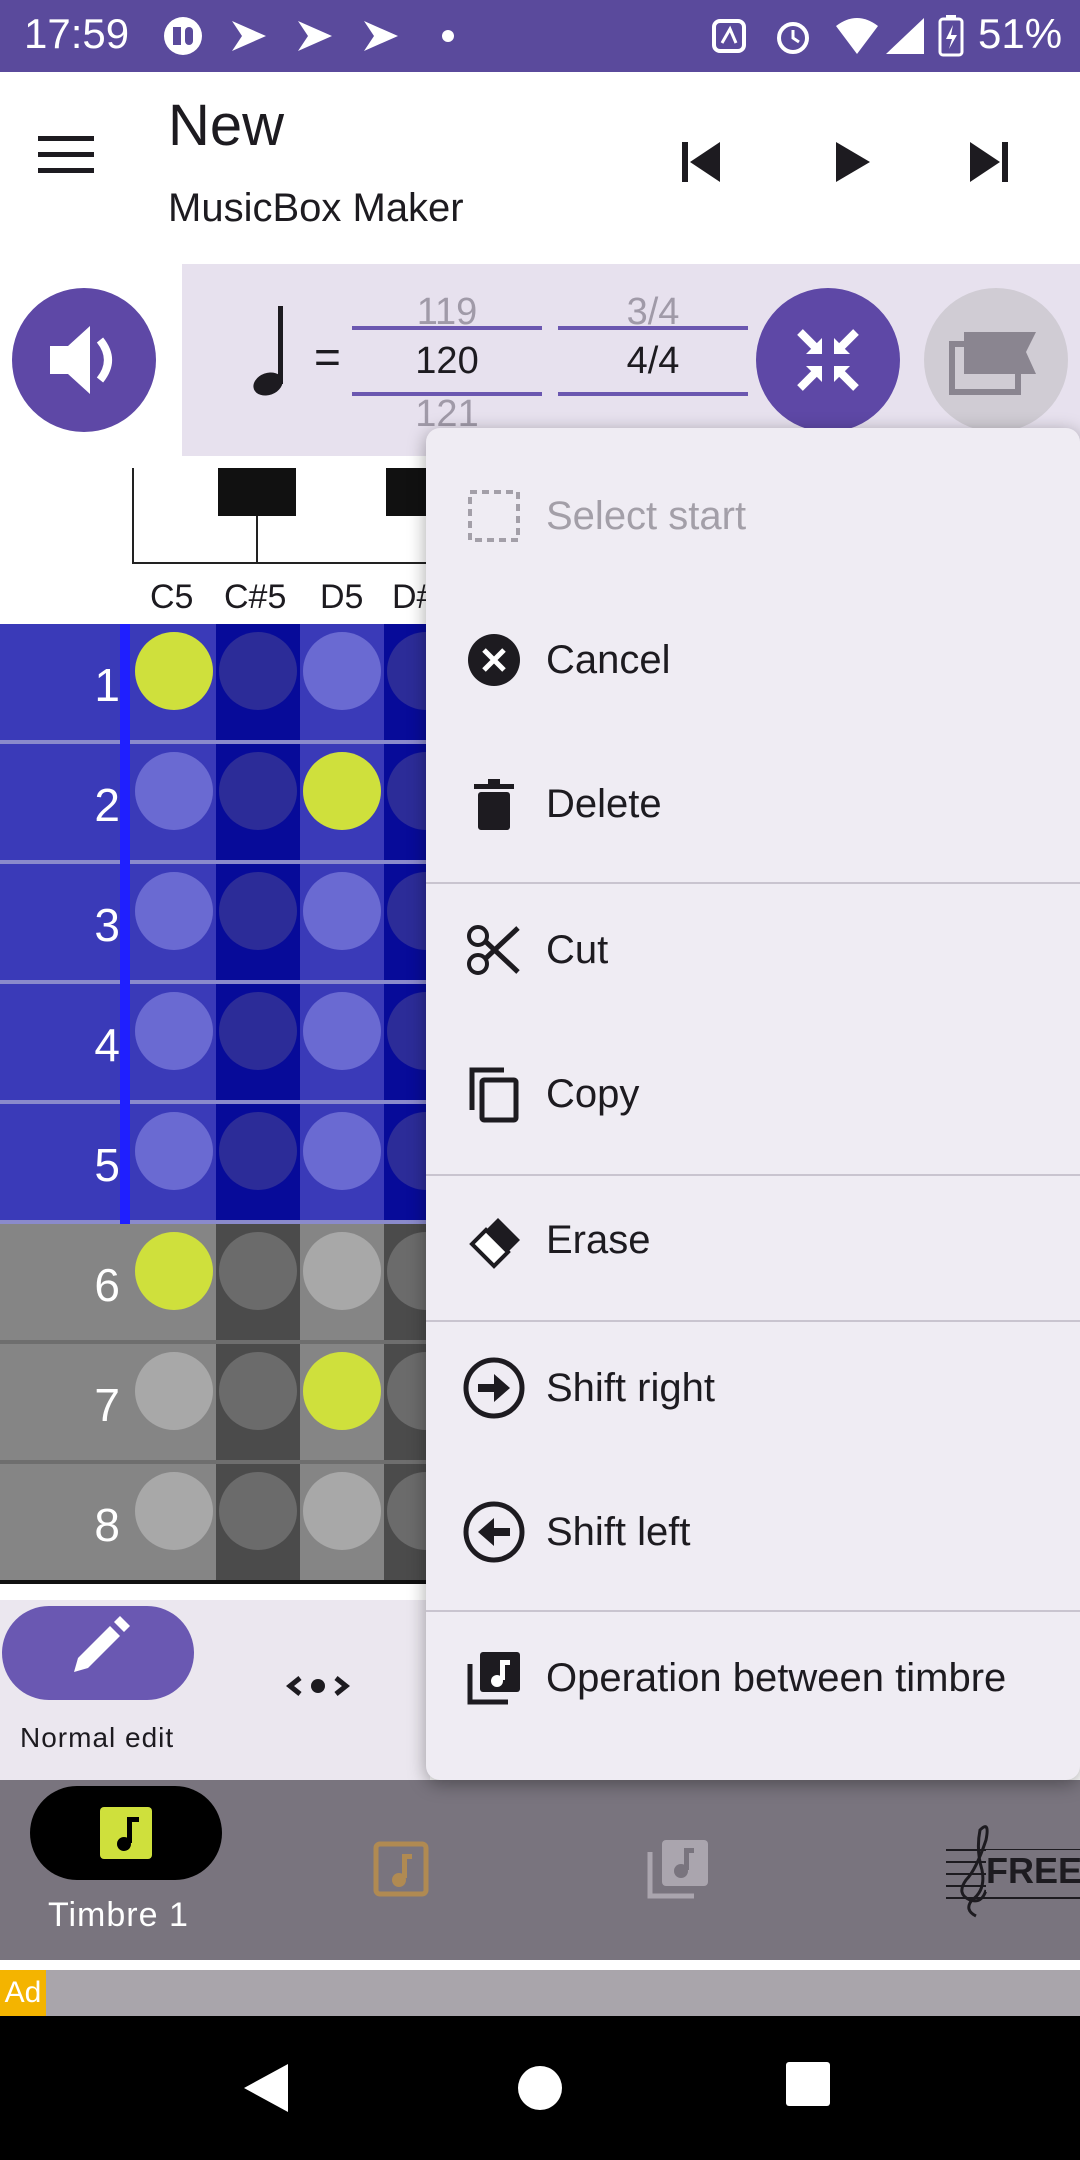 The width and height of the screenshot is (1080, 2160). Describe the element at coordinates (494, 1094) in the screenshot. I see `copy-icon` at that location.